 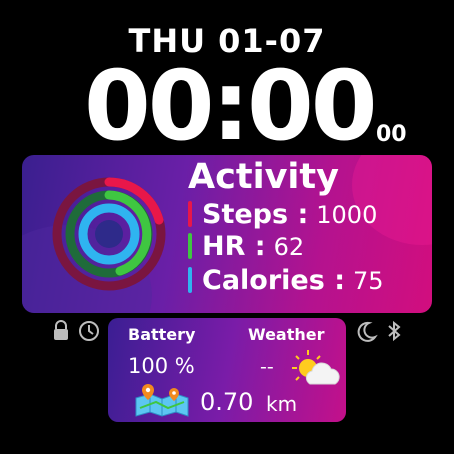 What do you see at coordinates (286, 334) in the screenshot?
I see `weather-label: Weather` at bounding box center [286, 334].